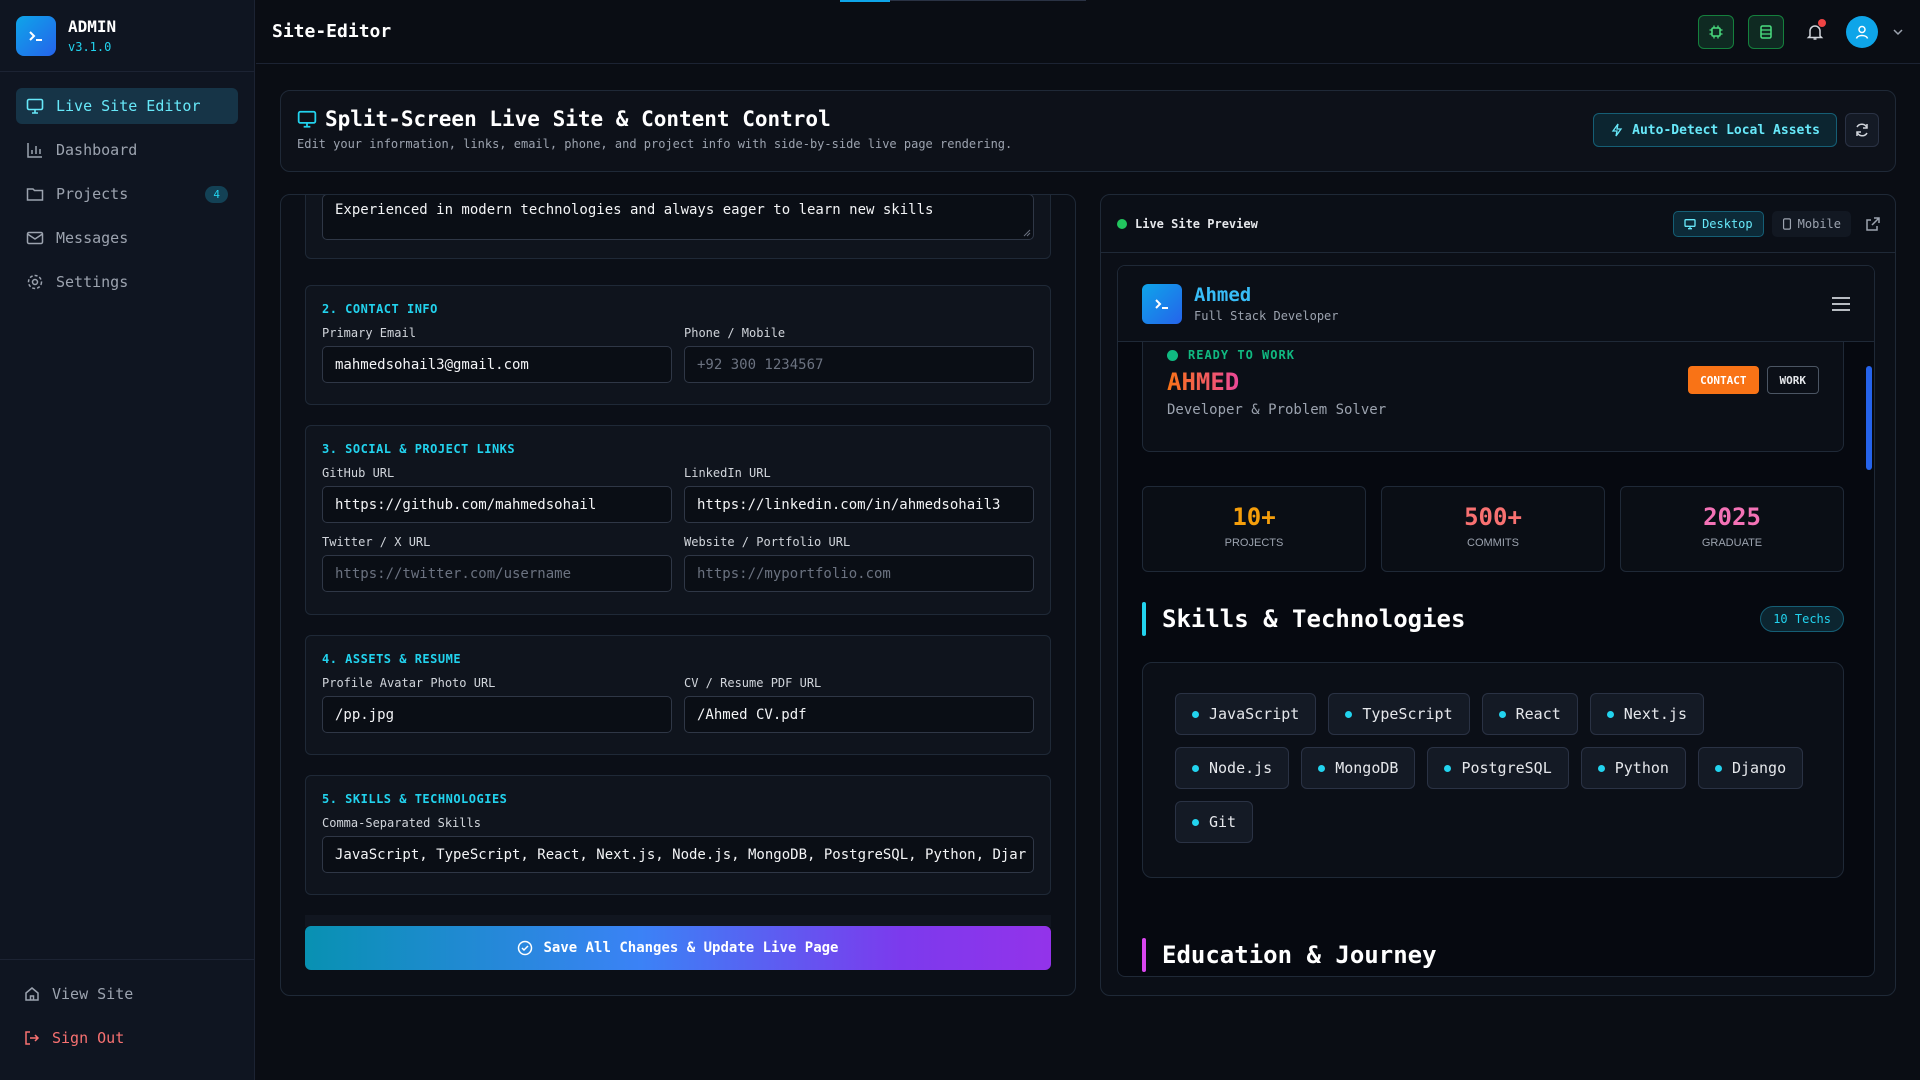  Describe the element at coordinates (497, 504) in the screenshot. I see `github-url-field: https://github.com/mahmedsohail` at that location.